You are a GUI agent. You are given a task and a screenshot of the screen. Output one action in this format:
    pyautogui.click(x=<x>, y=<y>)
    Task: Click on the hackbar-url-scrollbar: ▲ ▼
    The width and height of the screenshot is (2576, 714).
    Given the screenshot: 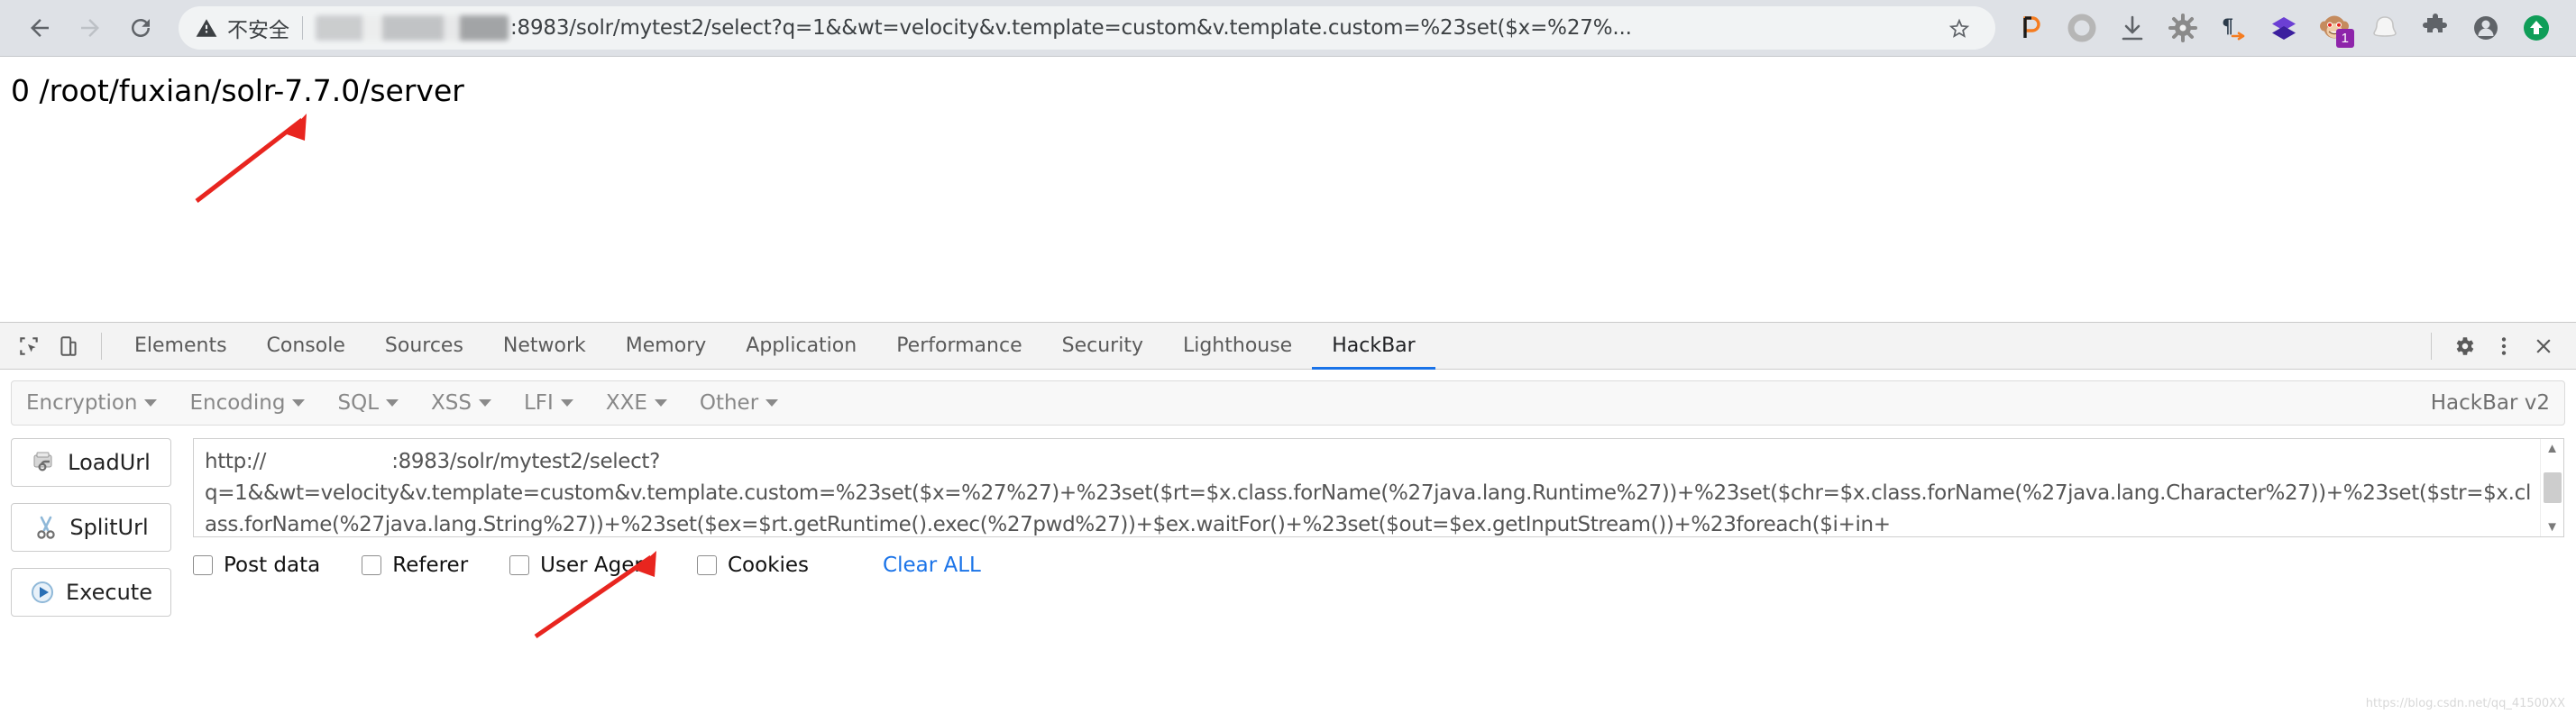 What is the action you would take?
    pyautogui.click(x=2551, y=488)
    